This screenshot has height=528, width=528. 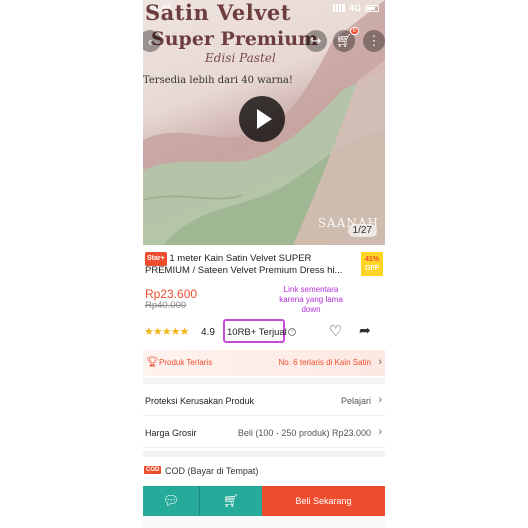 I want to click on back-arrow-icon: ‹, so click(x=150, y=41).